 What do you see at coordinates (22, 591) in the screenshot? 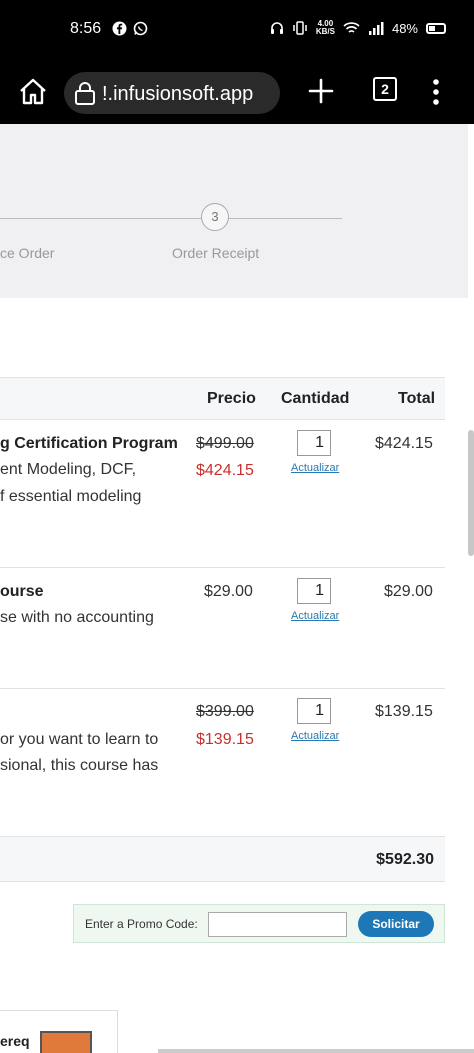
I see `item-name: ourse` at bounding box center [22, 591].